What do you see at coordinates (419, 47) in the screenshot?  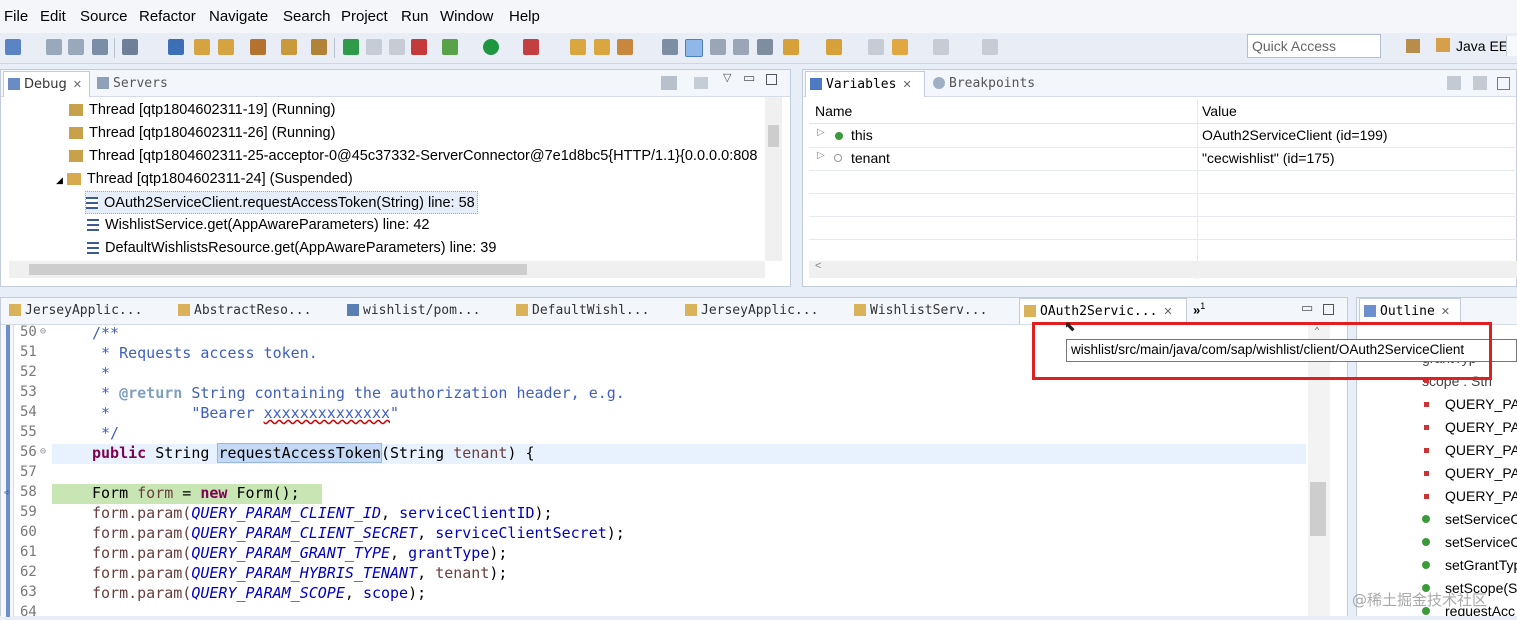 I see `disconnect-icon` at bounding box center [419, 47].